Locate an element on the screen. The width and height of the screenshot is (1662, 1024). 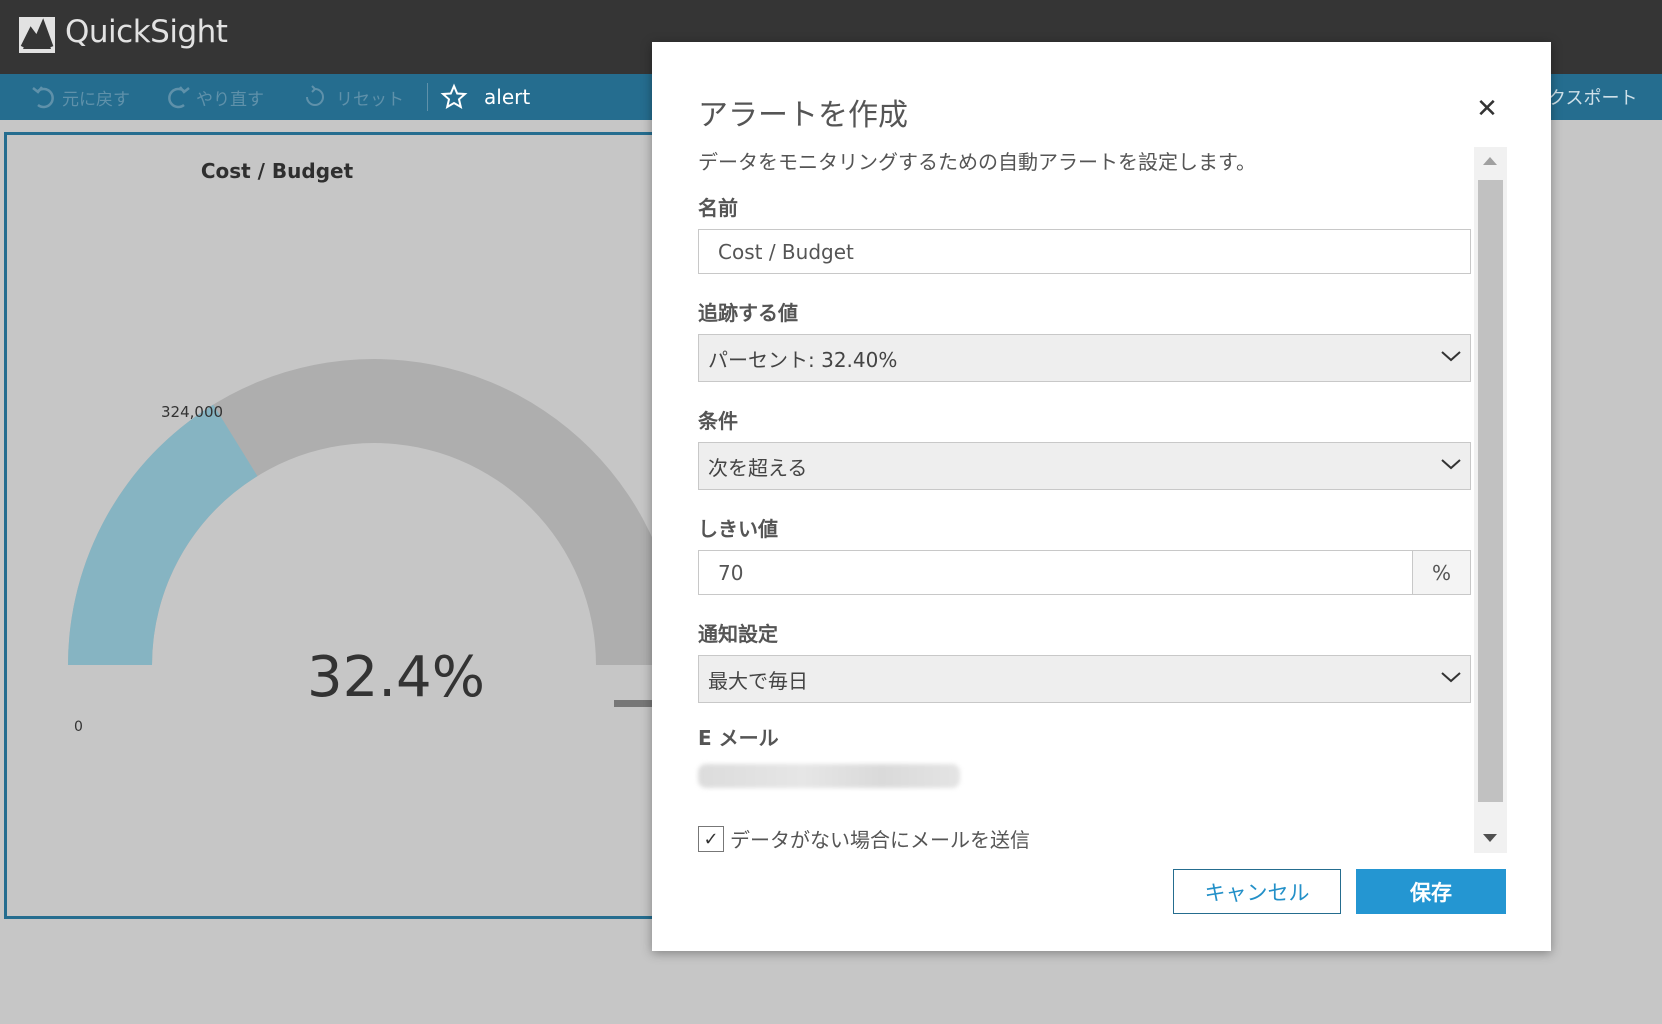
undo-icon is located at coordinates (43, 97).